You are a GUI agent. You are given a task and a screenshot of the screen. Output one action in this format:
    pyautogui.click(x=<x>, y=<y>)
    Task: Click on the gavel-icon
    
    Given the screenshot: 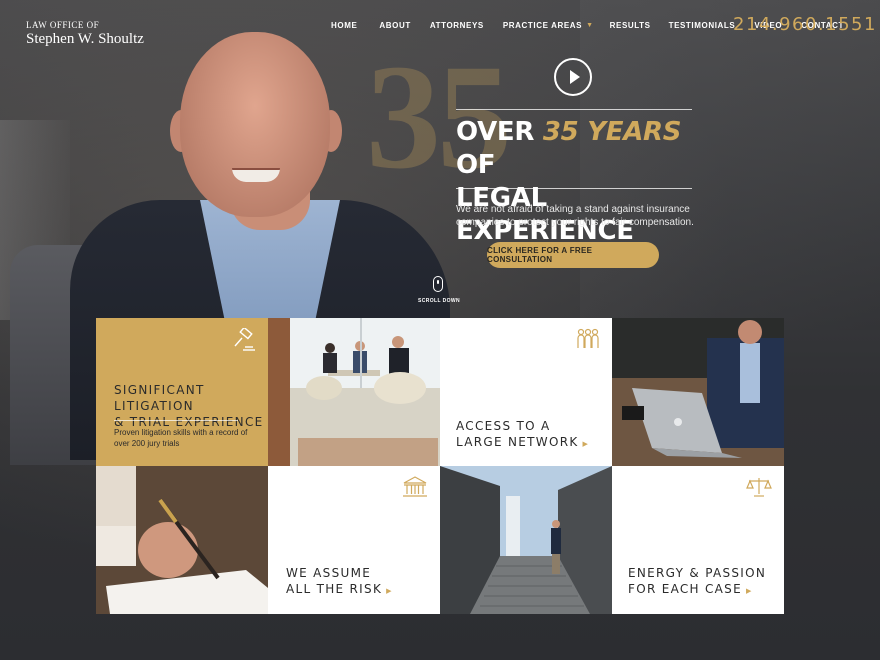 What is the action you would take?
    pyautogui.click(x=244, y=339)
    